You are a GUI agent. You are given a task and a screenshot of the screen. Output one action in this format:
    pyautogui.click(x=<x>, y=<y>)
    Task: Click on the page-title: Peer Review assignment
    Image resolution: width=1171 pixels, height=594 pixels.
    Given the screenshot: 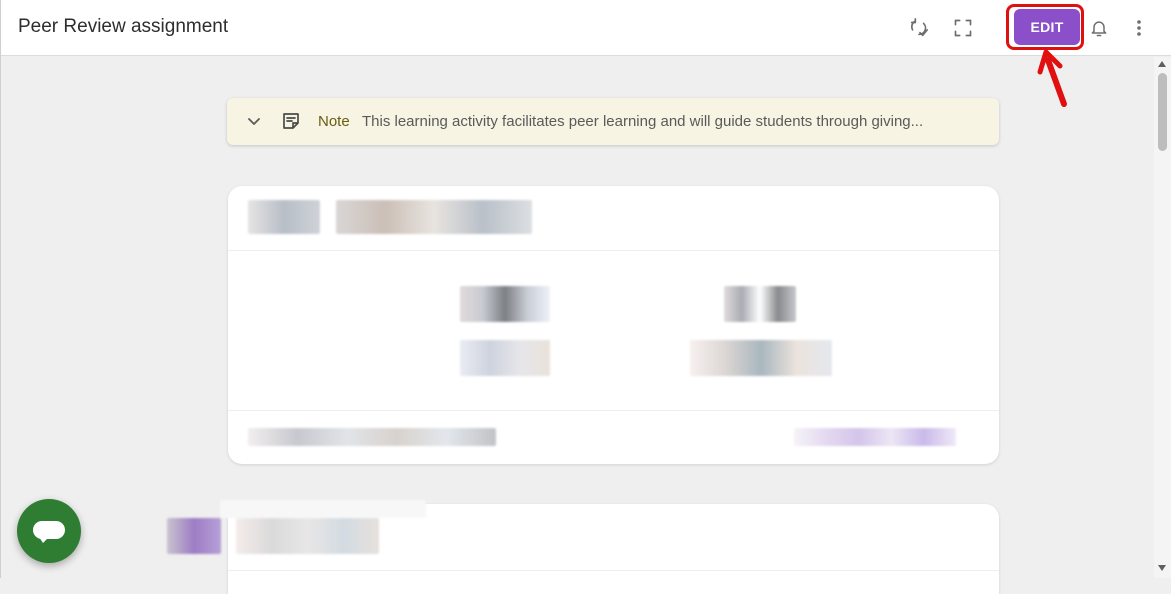 What is the action you would take?
    pyautogui.click(x=123, y=26)
    